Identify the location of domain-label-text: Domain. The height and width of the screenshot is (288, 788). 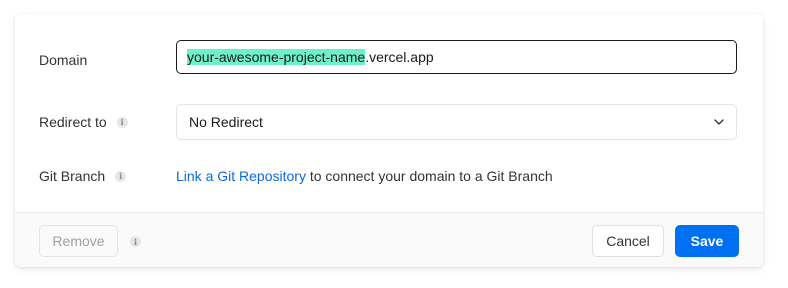
(63, 60).